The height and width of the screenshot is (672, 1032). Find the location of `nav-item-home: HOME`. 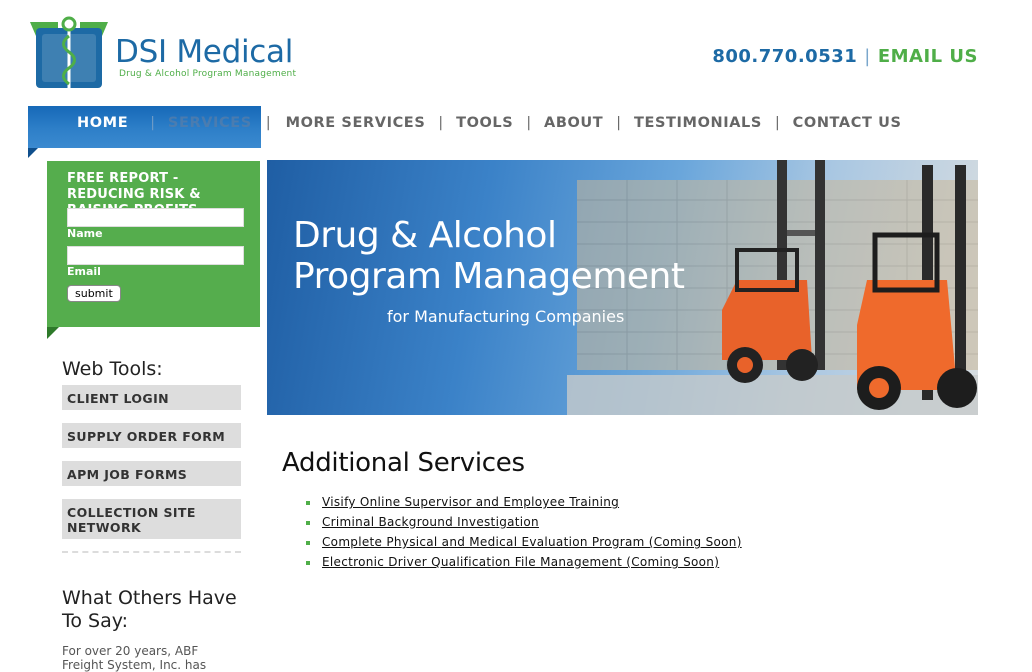

nav-item-home: HOME is located at coordinates (102, 123).